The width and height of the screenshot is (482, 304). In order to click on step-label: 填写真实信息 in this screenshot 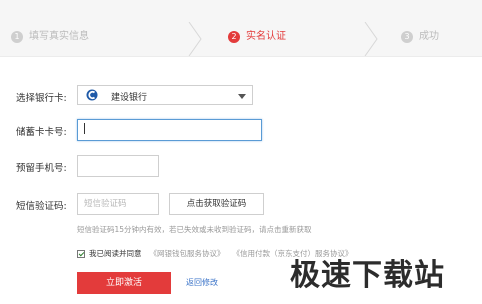, I will do `click(59, 36)`.